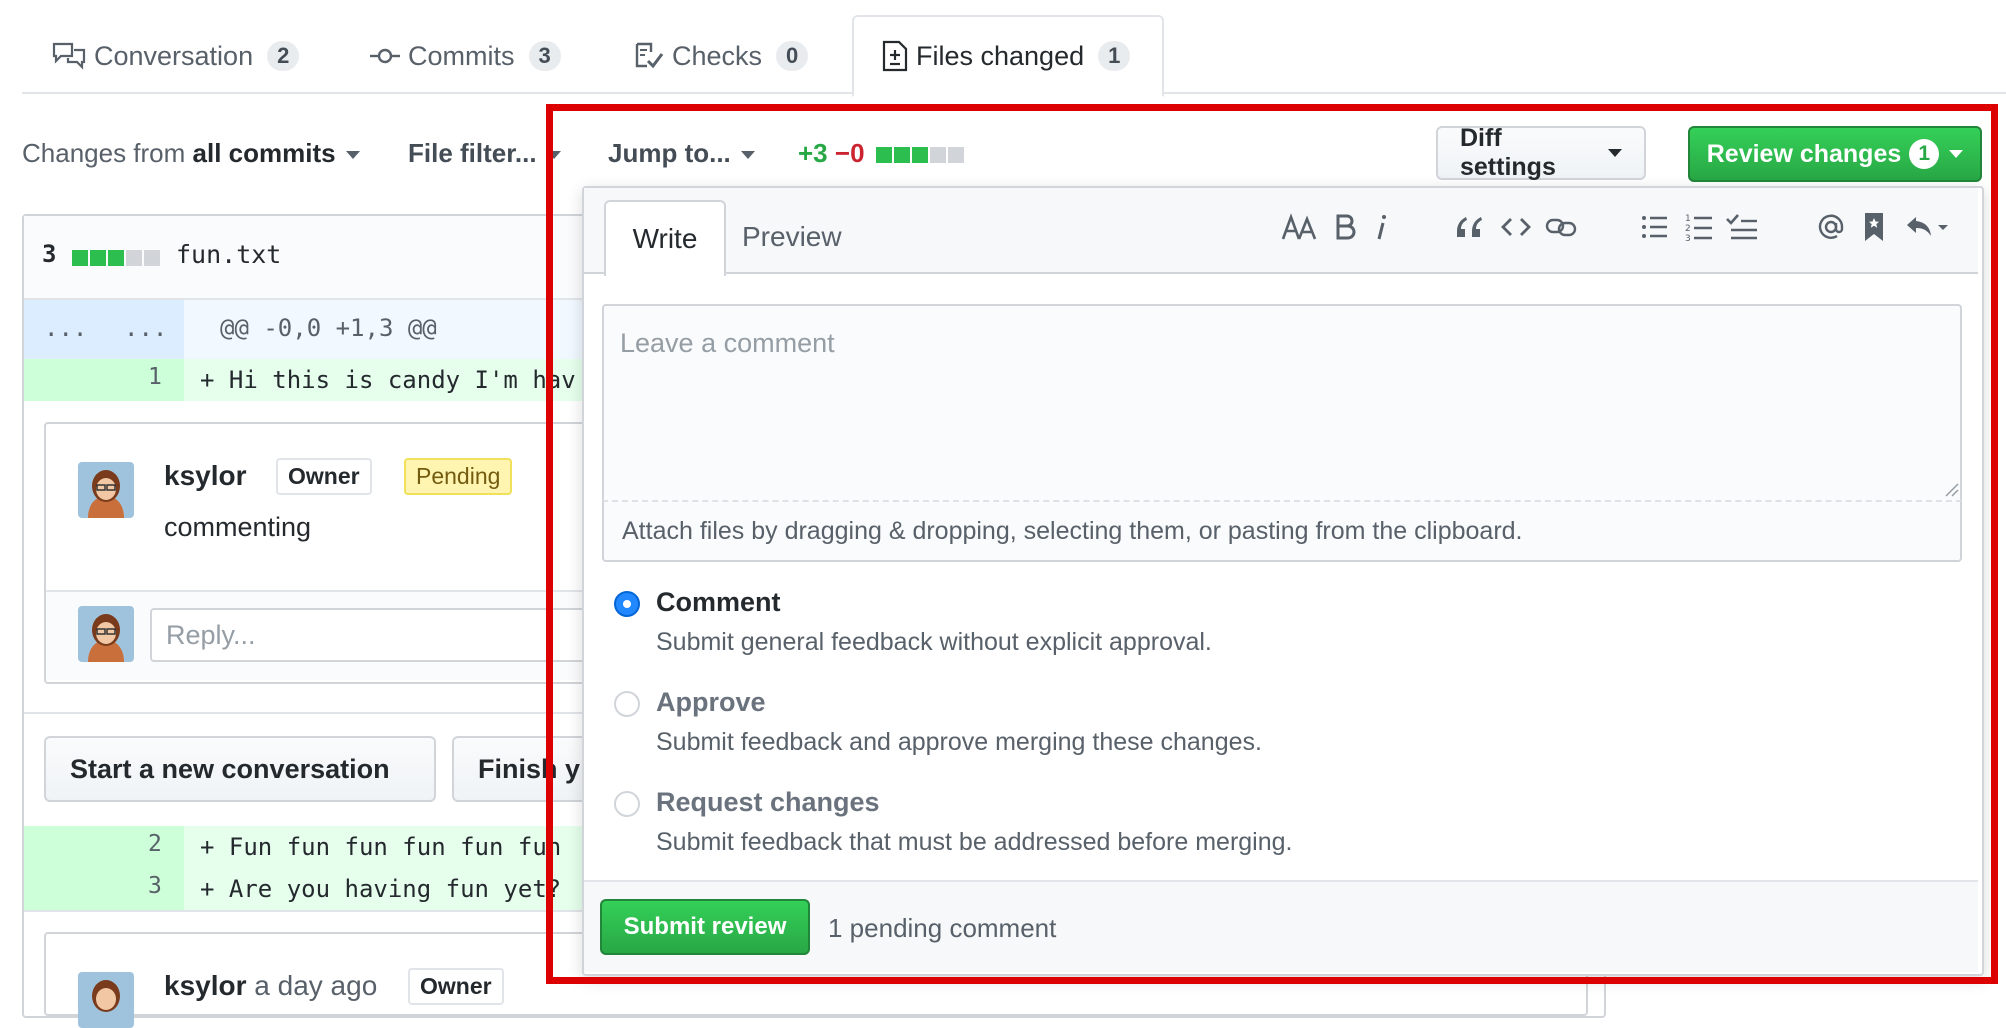 This screenshot has width=2006, height=1028. I want to click on tab-label: Conversation, so click(174, 55).